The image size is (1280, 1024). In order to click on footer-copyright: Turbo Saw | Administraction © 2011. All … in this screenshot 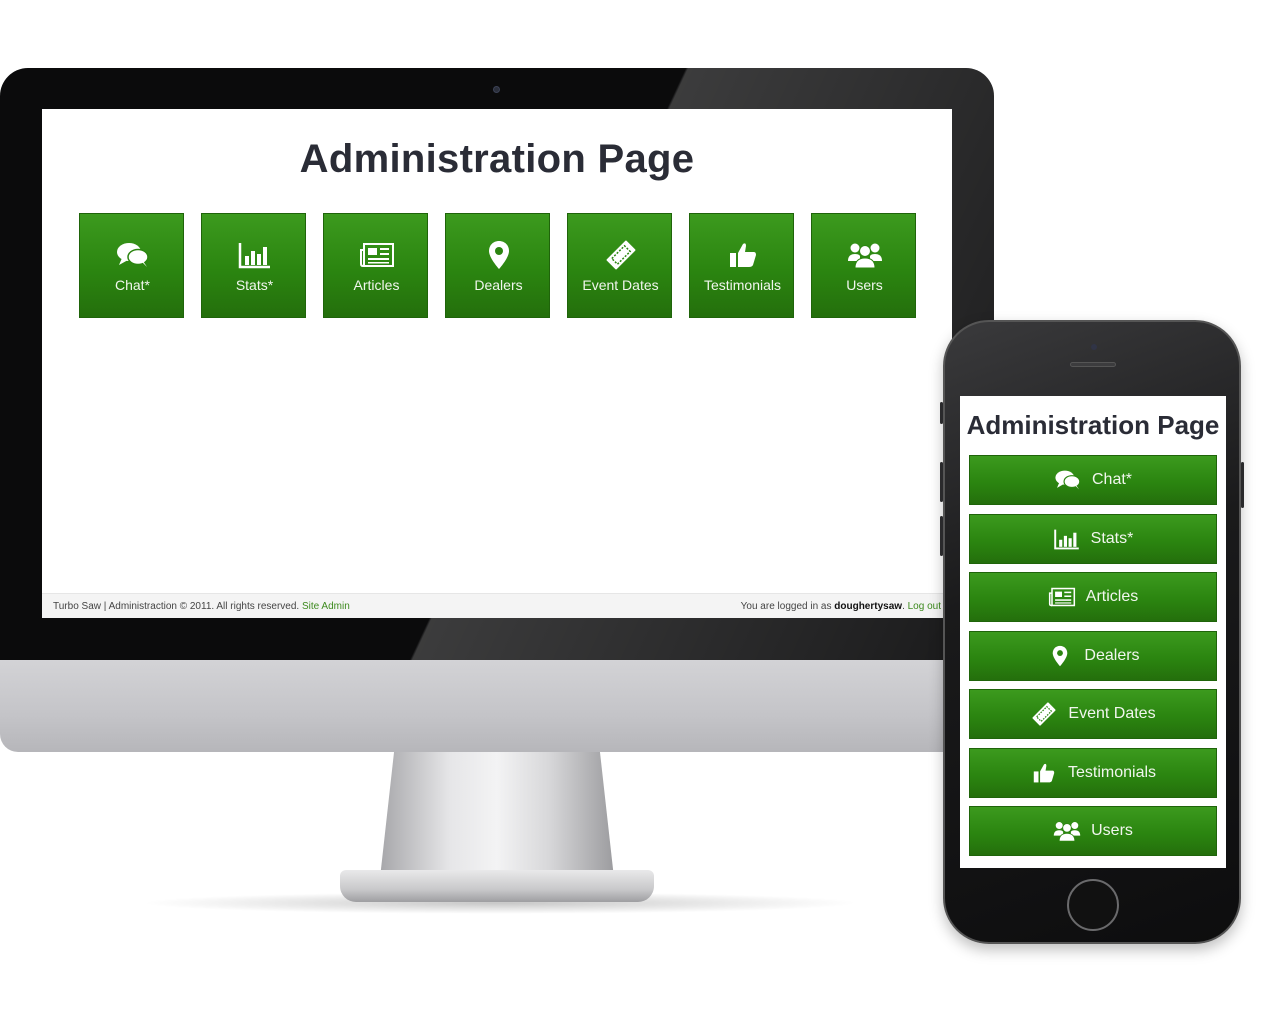, I will do `click(176, 606)`.